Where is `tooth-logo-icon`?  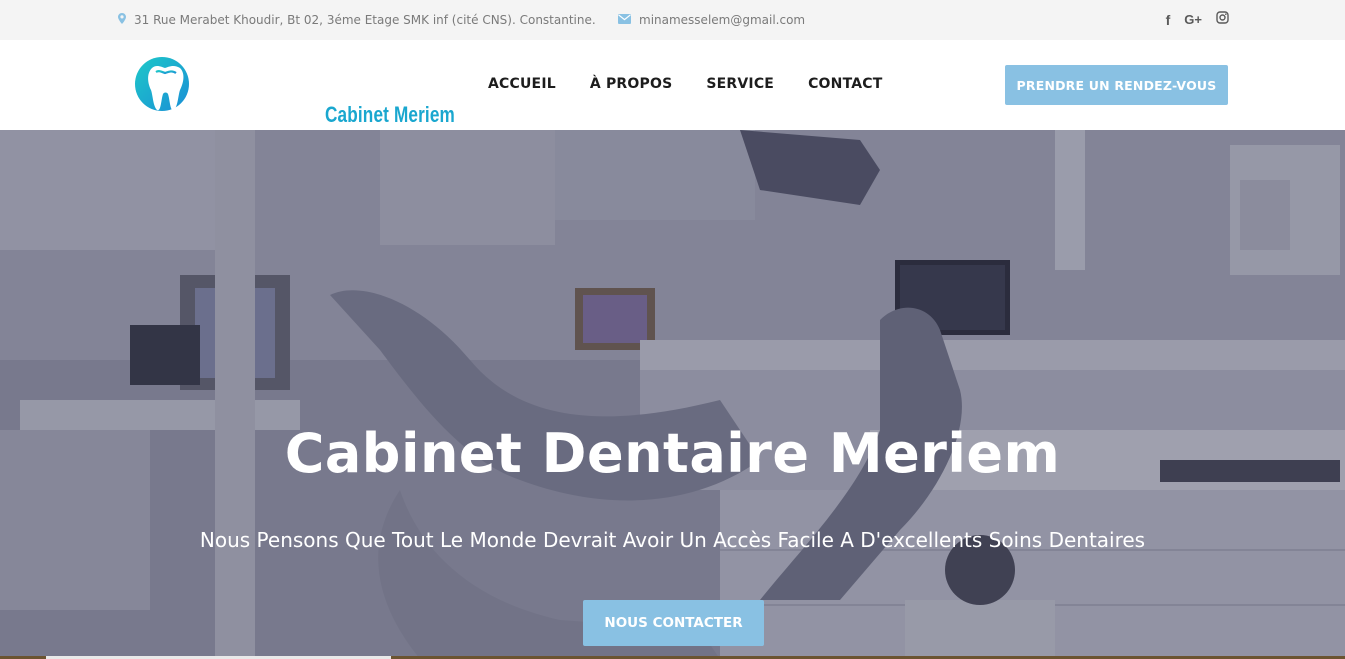
tooth-logo-icon is located at coordinates (162, 84).